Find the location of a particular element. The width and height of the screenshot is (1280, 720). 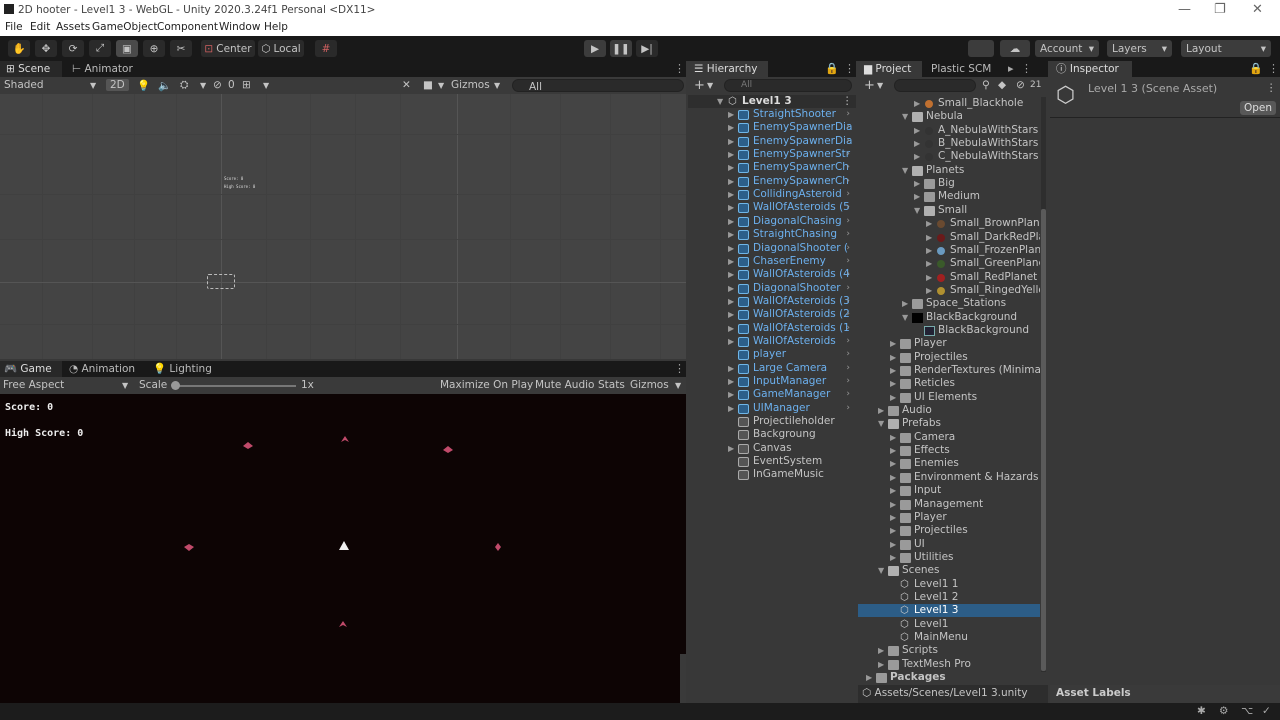

cloud-icon: ☁ is located at coordinates (1015, 48).